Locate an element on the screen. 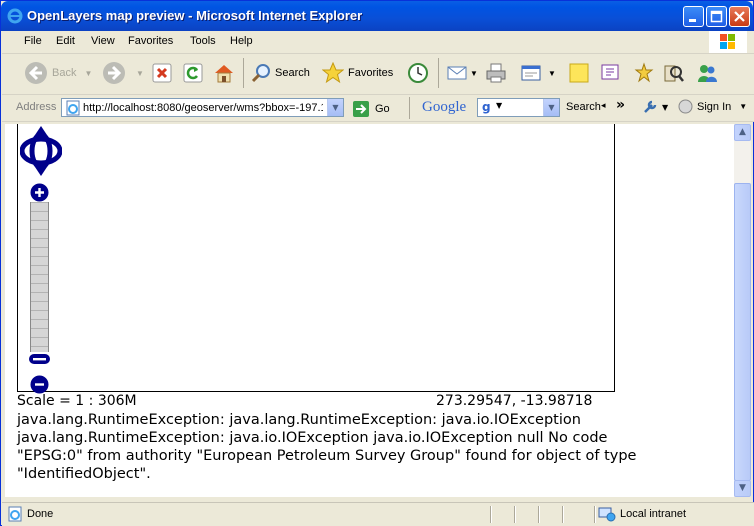 This screenshot has width=754, height=526. home-icon is located at coordinates (224, 74).